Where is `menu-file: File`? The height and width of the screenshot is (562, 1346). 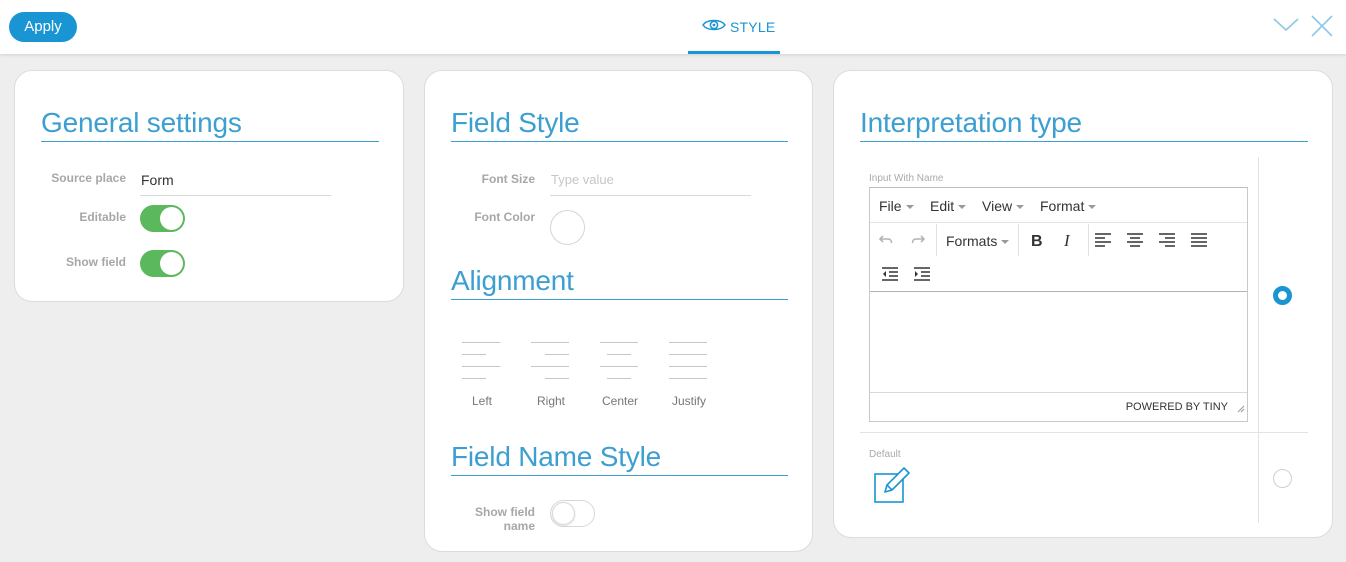
menu-file: File is located at coordinates (896, 206).